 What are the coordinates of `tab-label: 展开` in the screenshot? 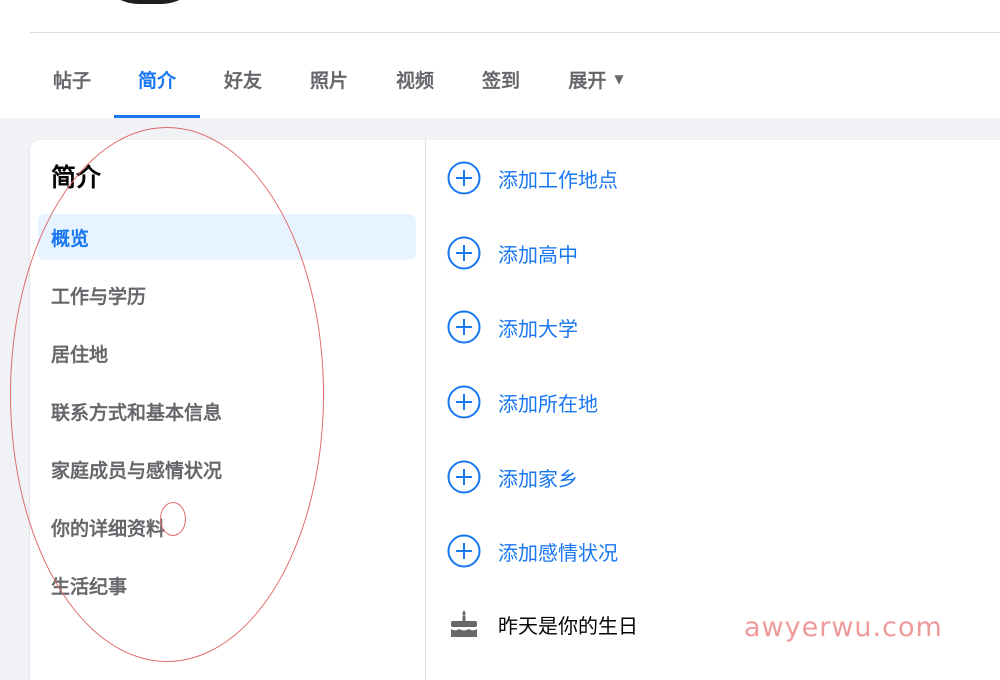 It's located at (587, 80).